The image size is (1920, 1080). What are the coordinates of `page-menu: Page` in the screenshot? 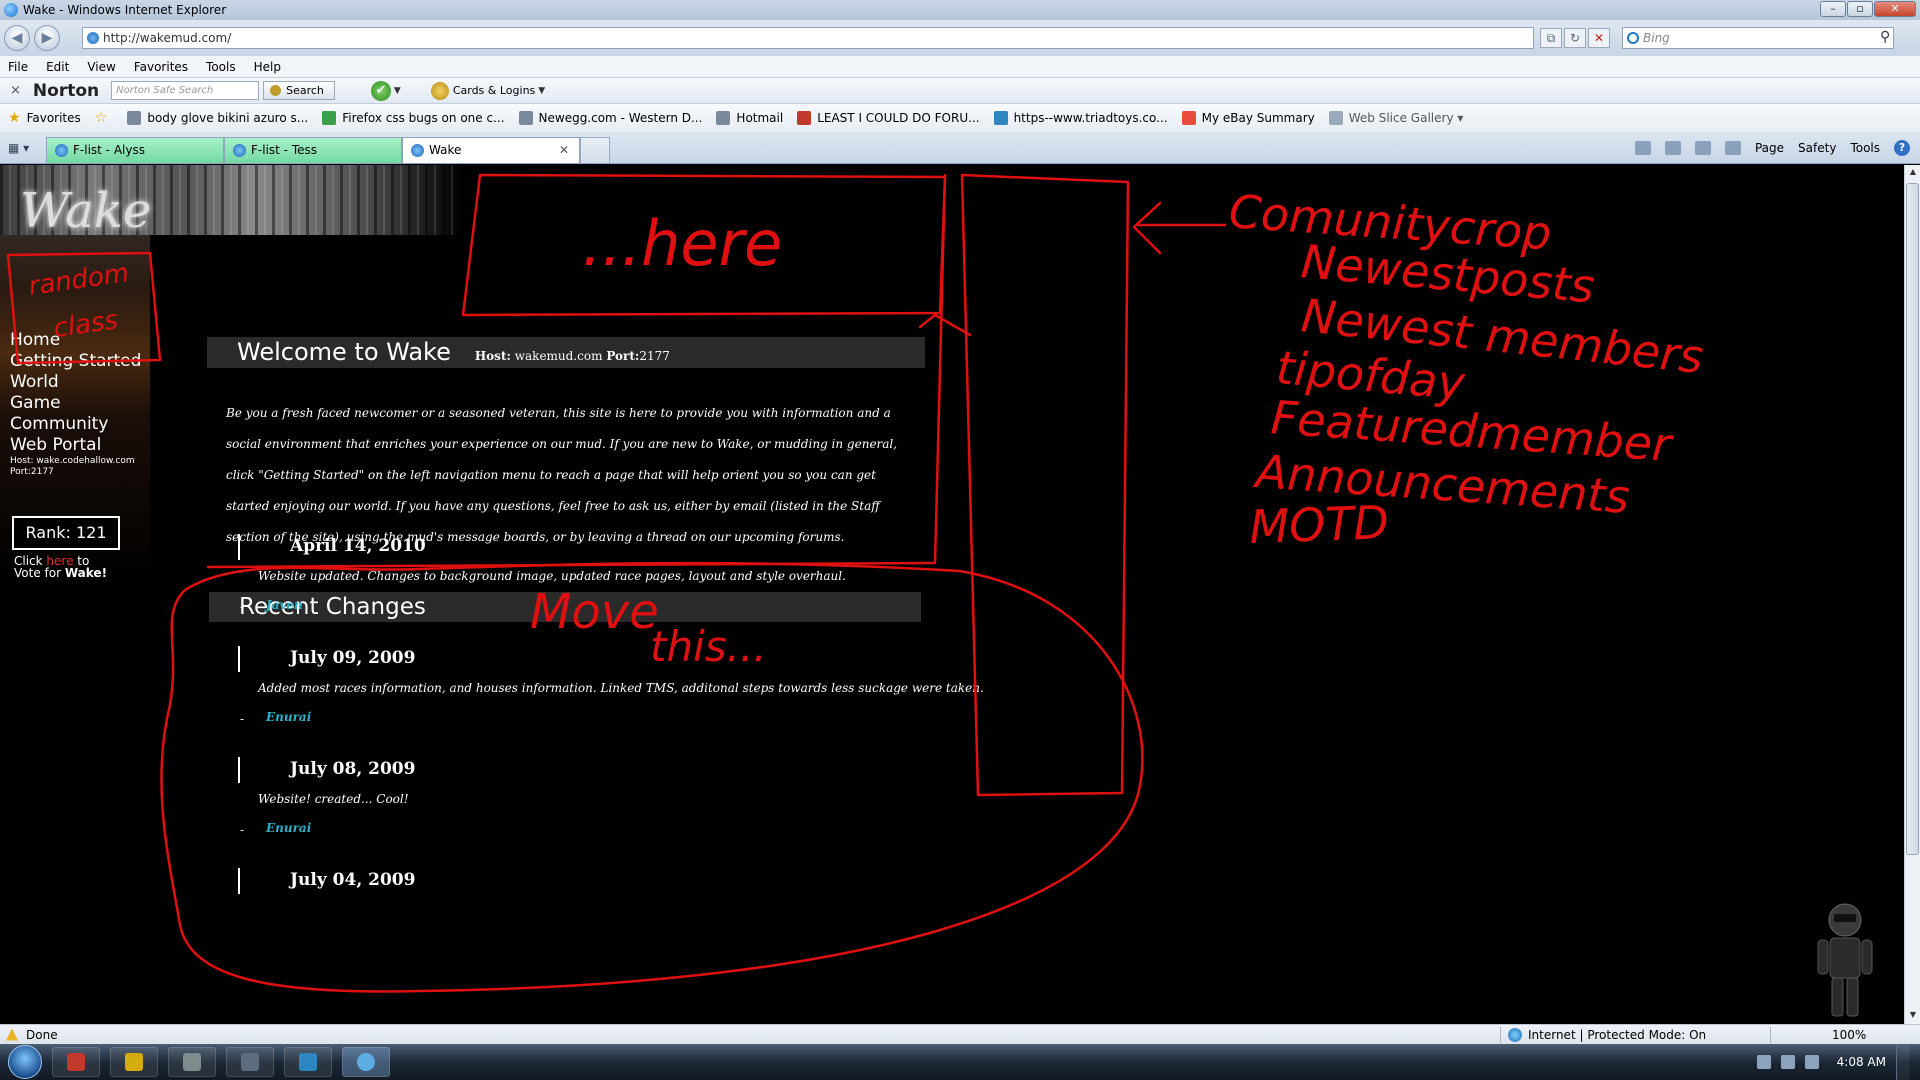 It's located at (1769, 148).